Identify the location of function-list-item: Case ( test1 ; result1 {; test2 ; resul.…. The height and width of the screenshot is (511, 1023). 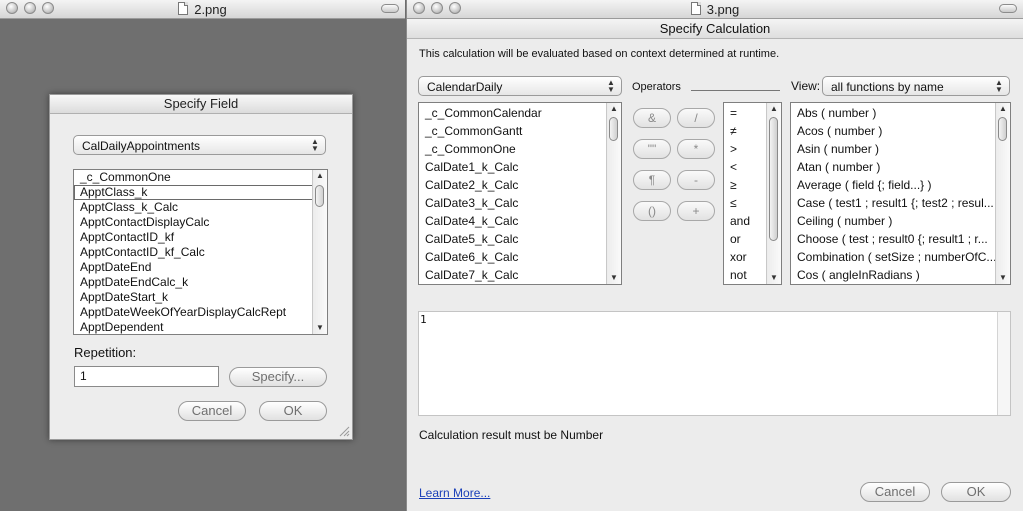
(900, 203).